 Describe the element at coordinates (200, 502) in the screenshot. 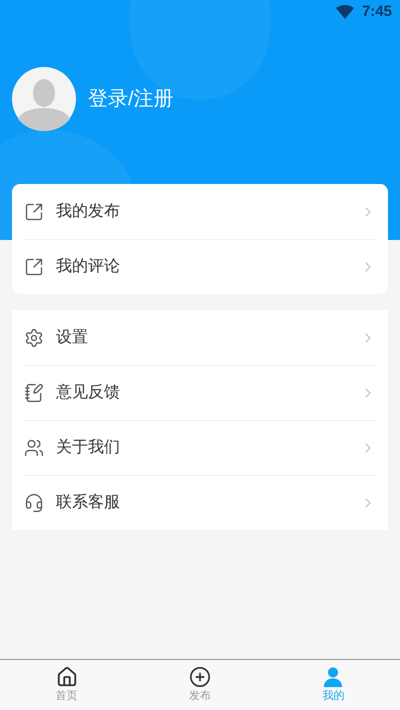

I see `menu-item: 联系客服` at that location.